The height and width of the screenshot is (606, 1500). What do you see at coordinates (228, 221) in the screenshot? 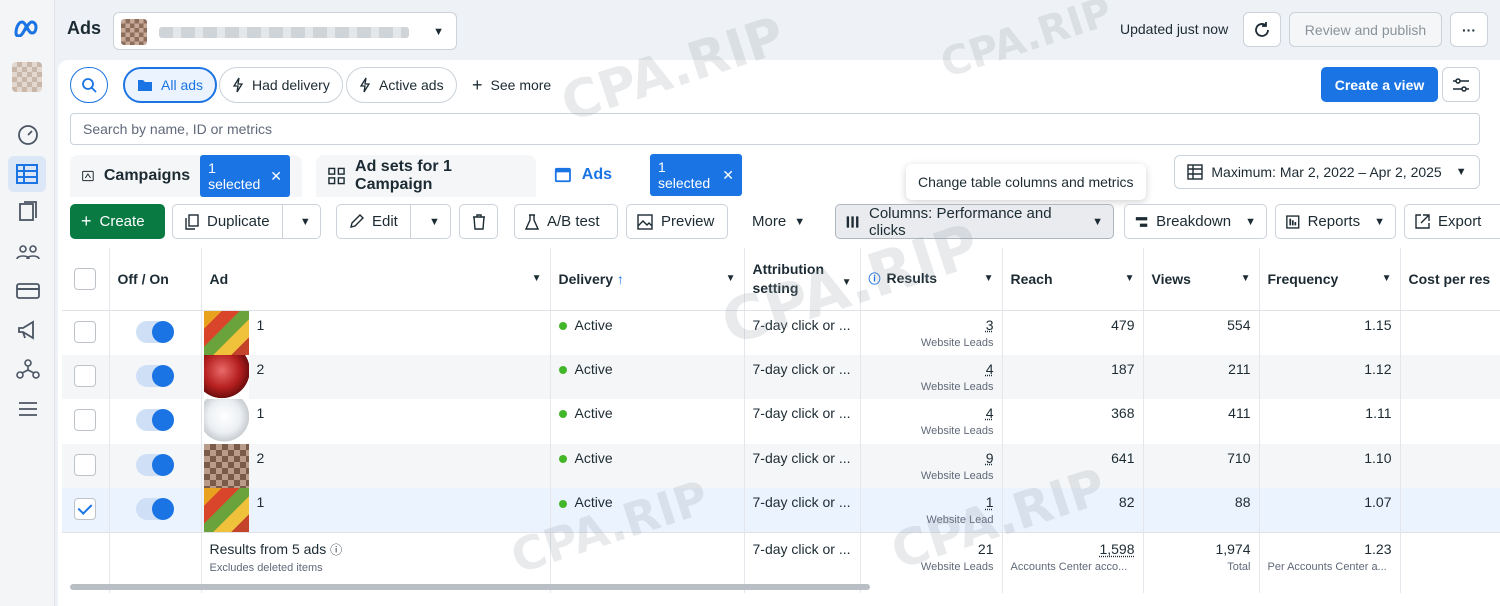
I see `duplicate-button: Duplicate` at bounding box center [228, 221].